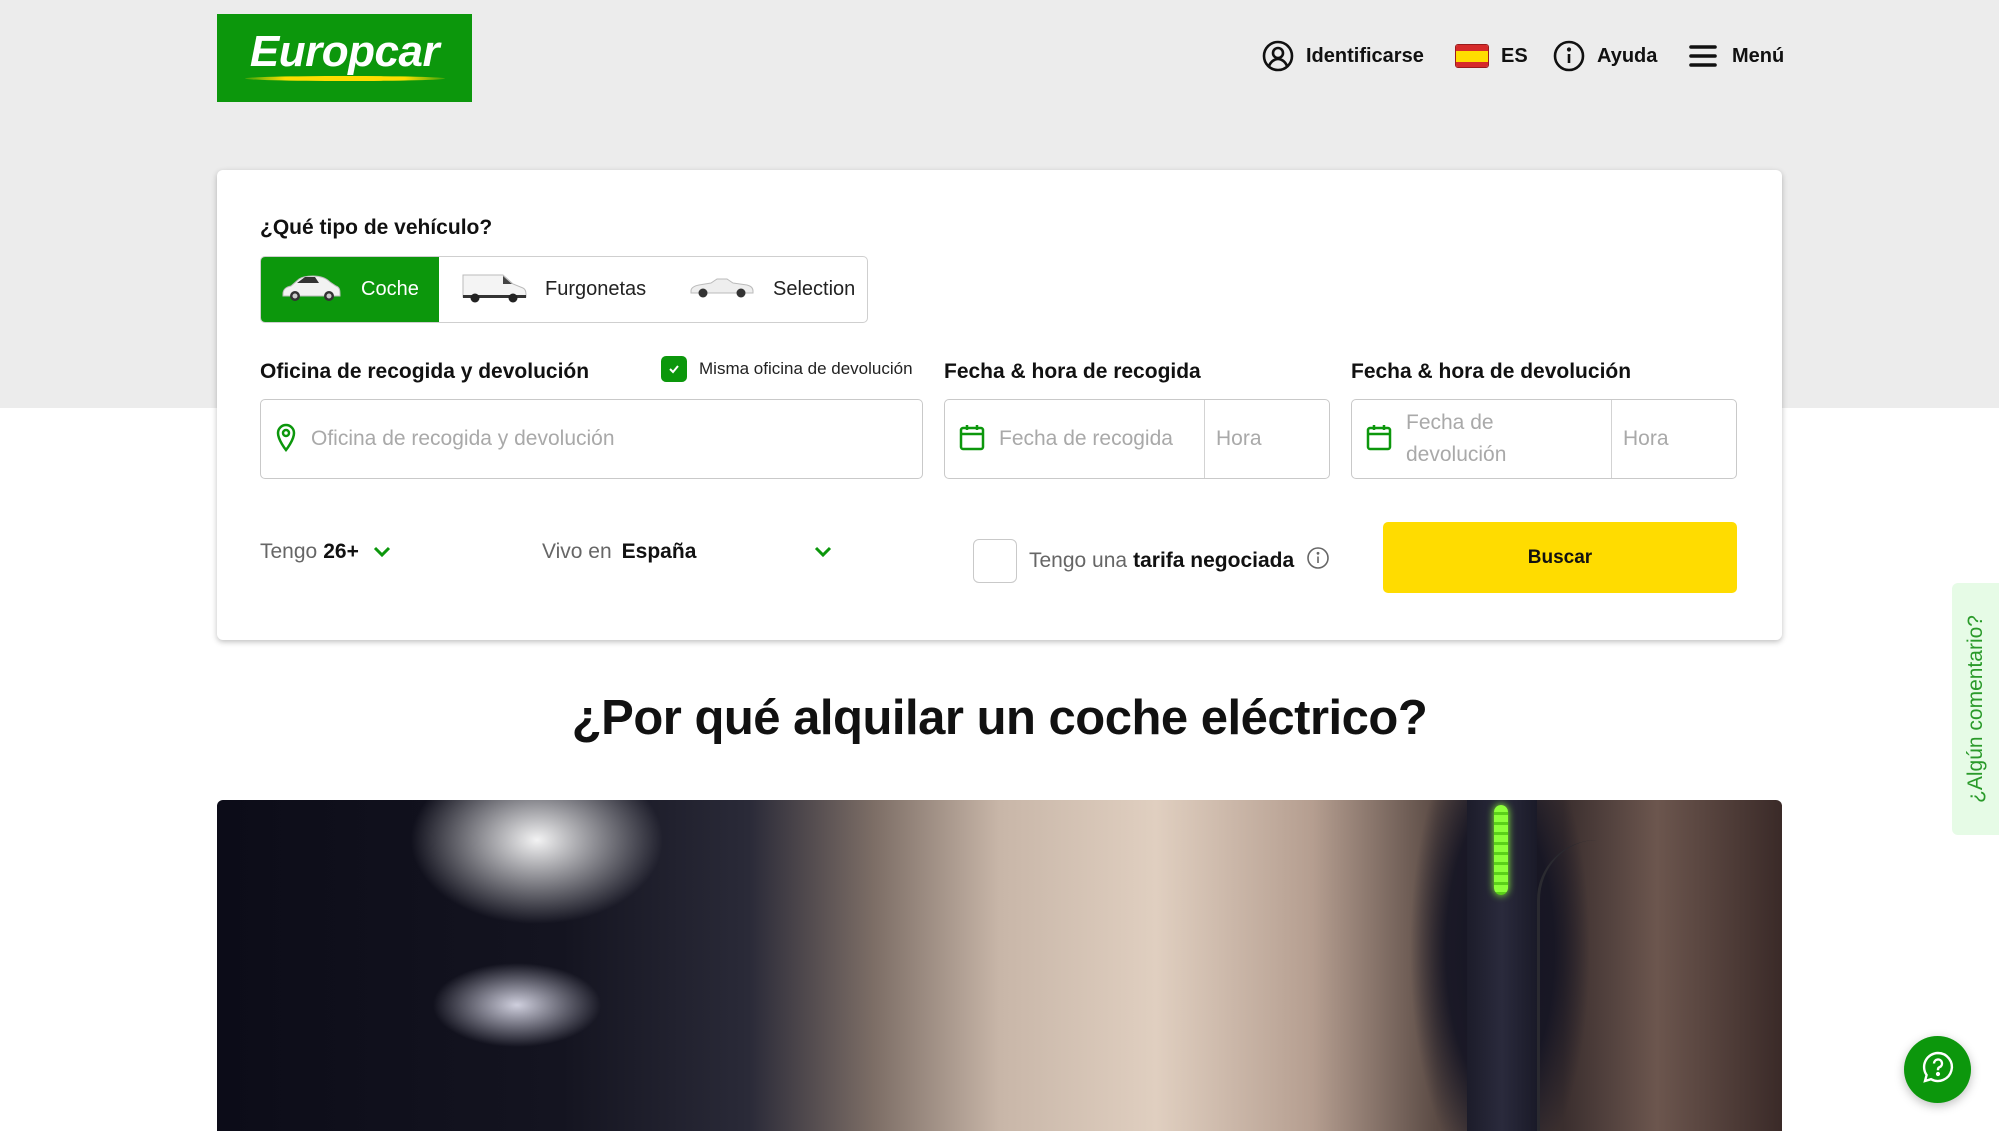  Describe the element at coordinates (1501, 850) in the screenshot. I see `charging-led-indicator` at that location.